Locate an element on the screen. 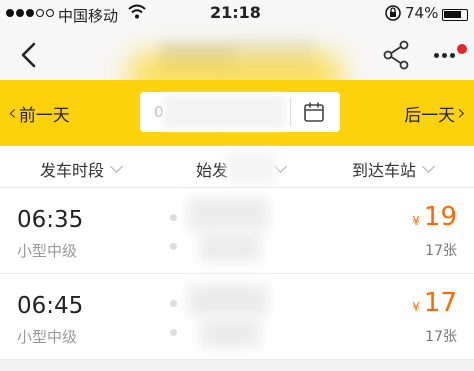  price-amount: 19 is located at coordinates (440, 217).